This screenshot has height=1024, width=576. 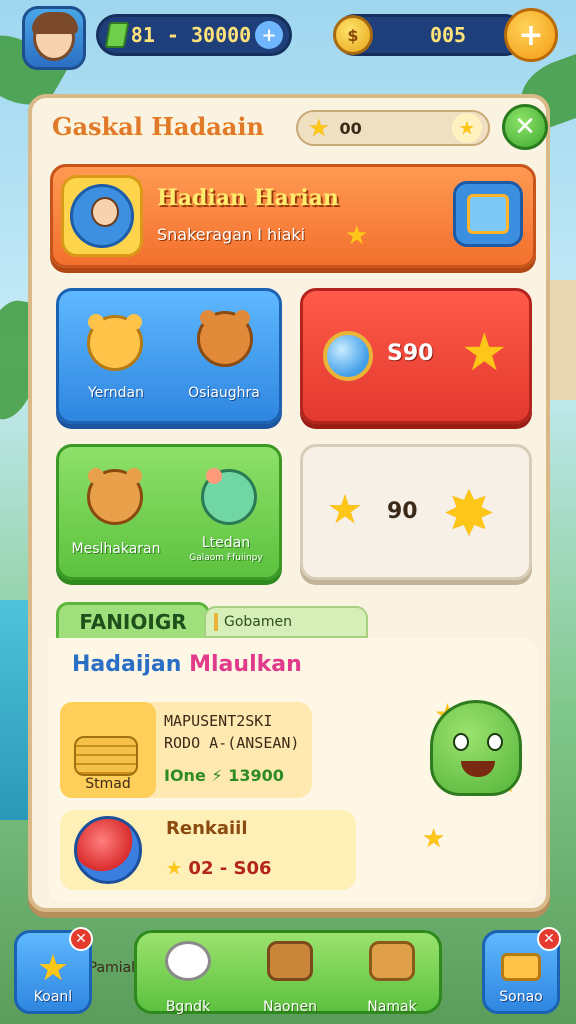 What do you see at coordinates (217, 775) in the screenshot?
I see `lightning-icon: ⚡` at bounding box center [217, 775].